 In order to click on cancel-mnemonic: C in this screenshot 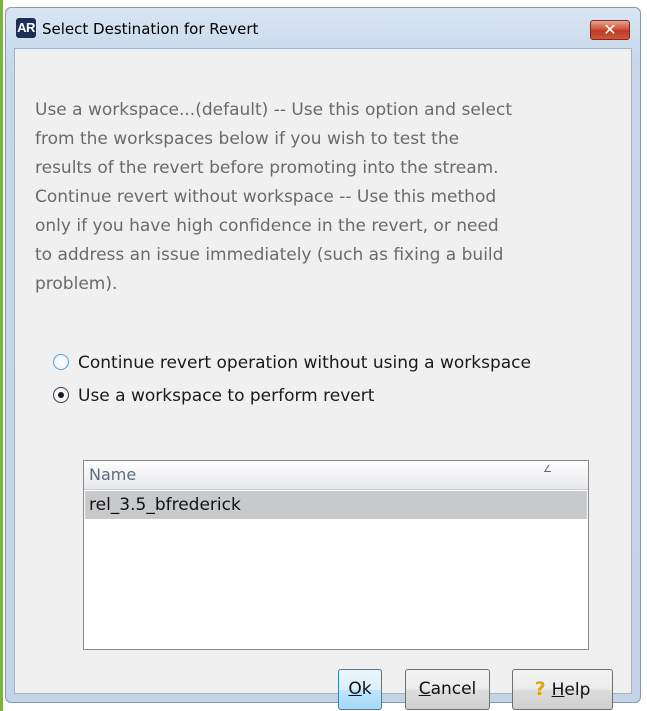, I will do `click(424, 689)`.